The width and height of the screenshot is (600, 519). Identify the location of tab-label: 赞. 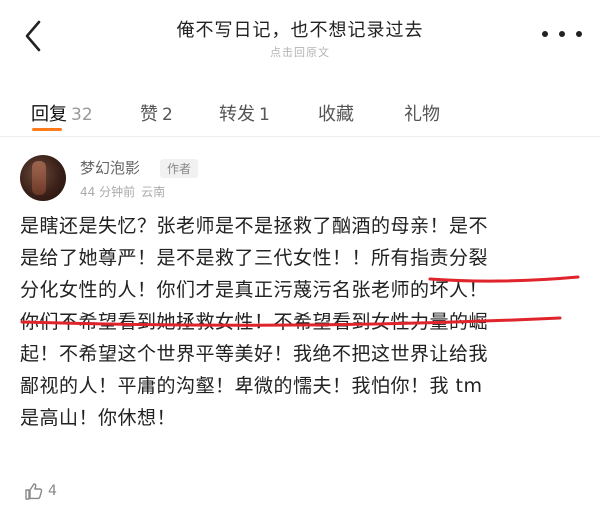
(149, 114).